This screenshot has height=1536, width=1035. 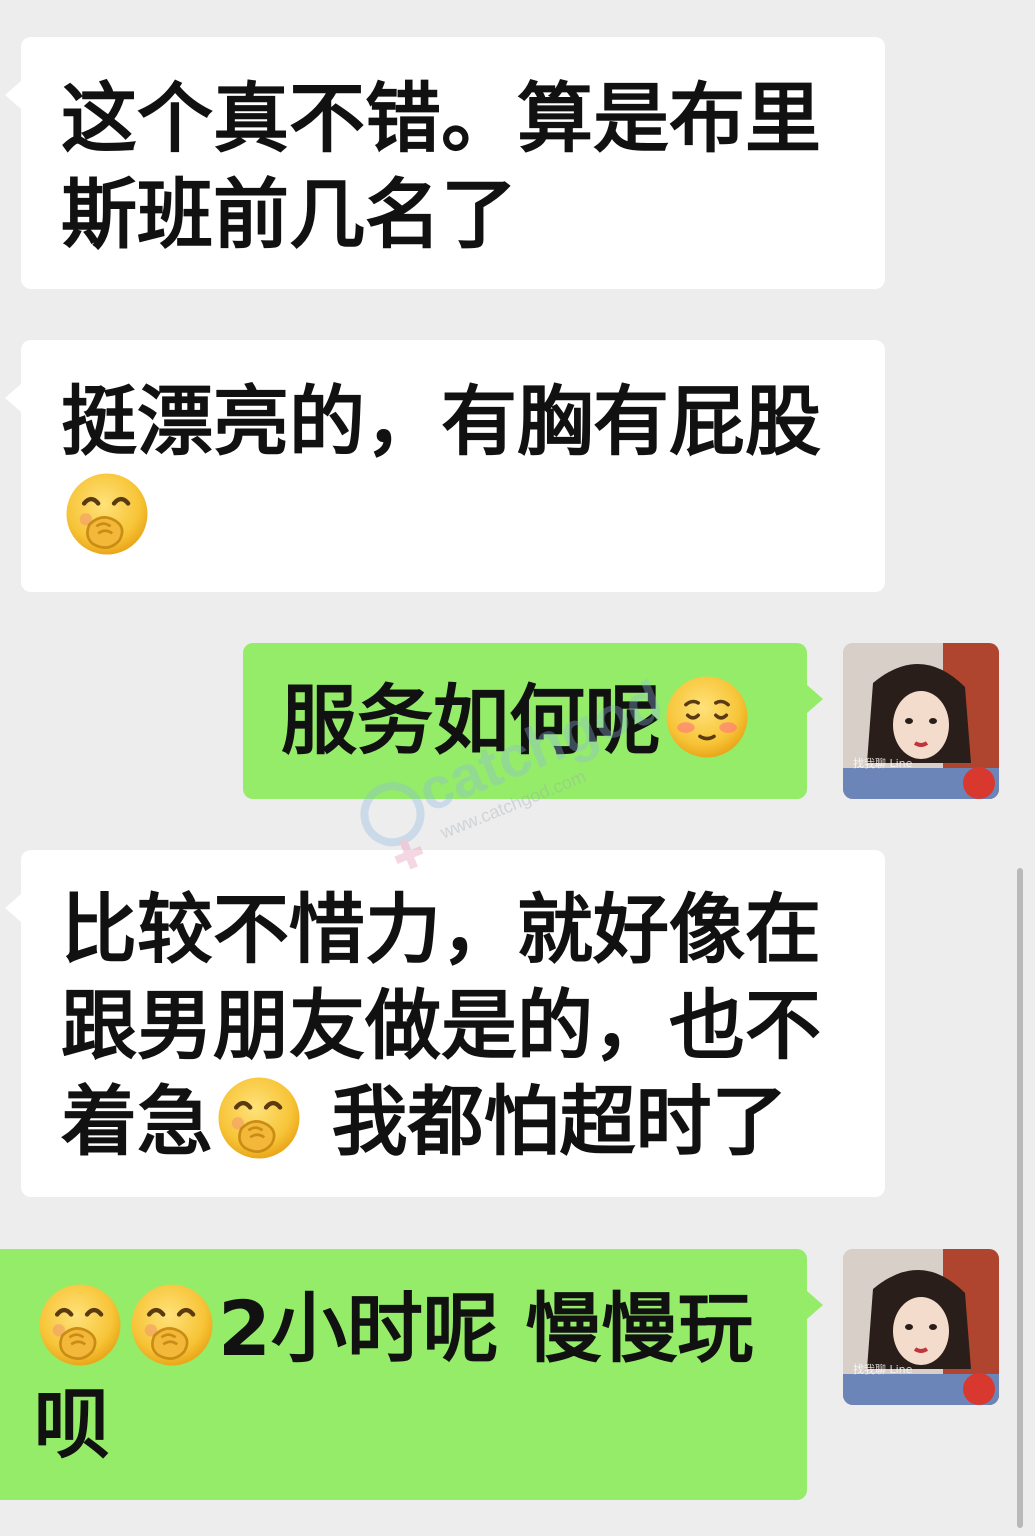 What do you see at coordinates (289, 214) in the screenshot?
I see `message-text: 斯班前几名了` at bounding box center [289, 214].